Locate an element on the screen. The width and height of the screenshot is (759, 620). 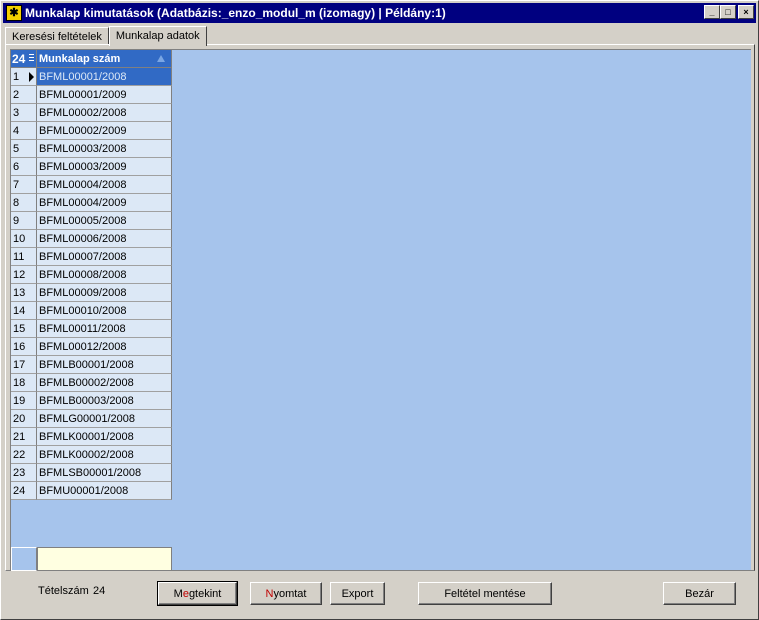
row-number-cell: 17 is located at coordinates (24, 365).